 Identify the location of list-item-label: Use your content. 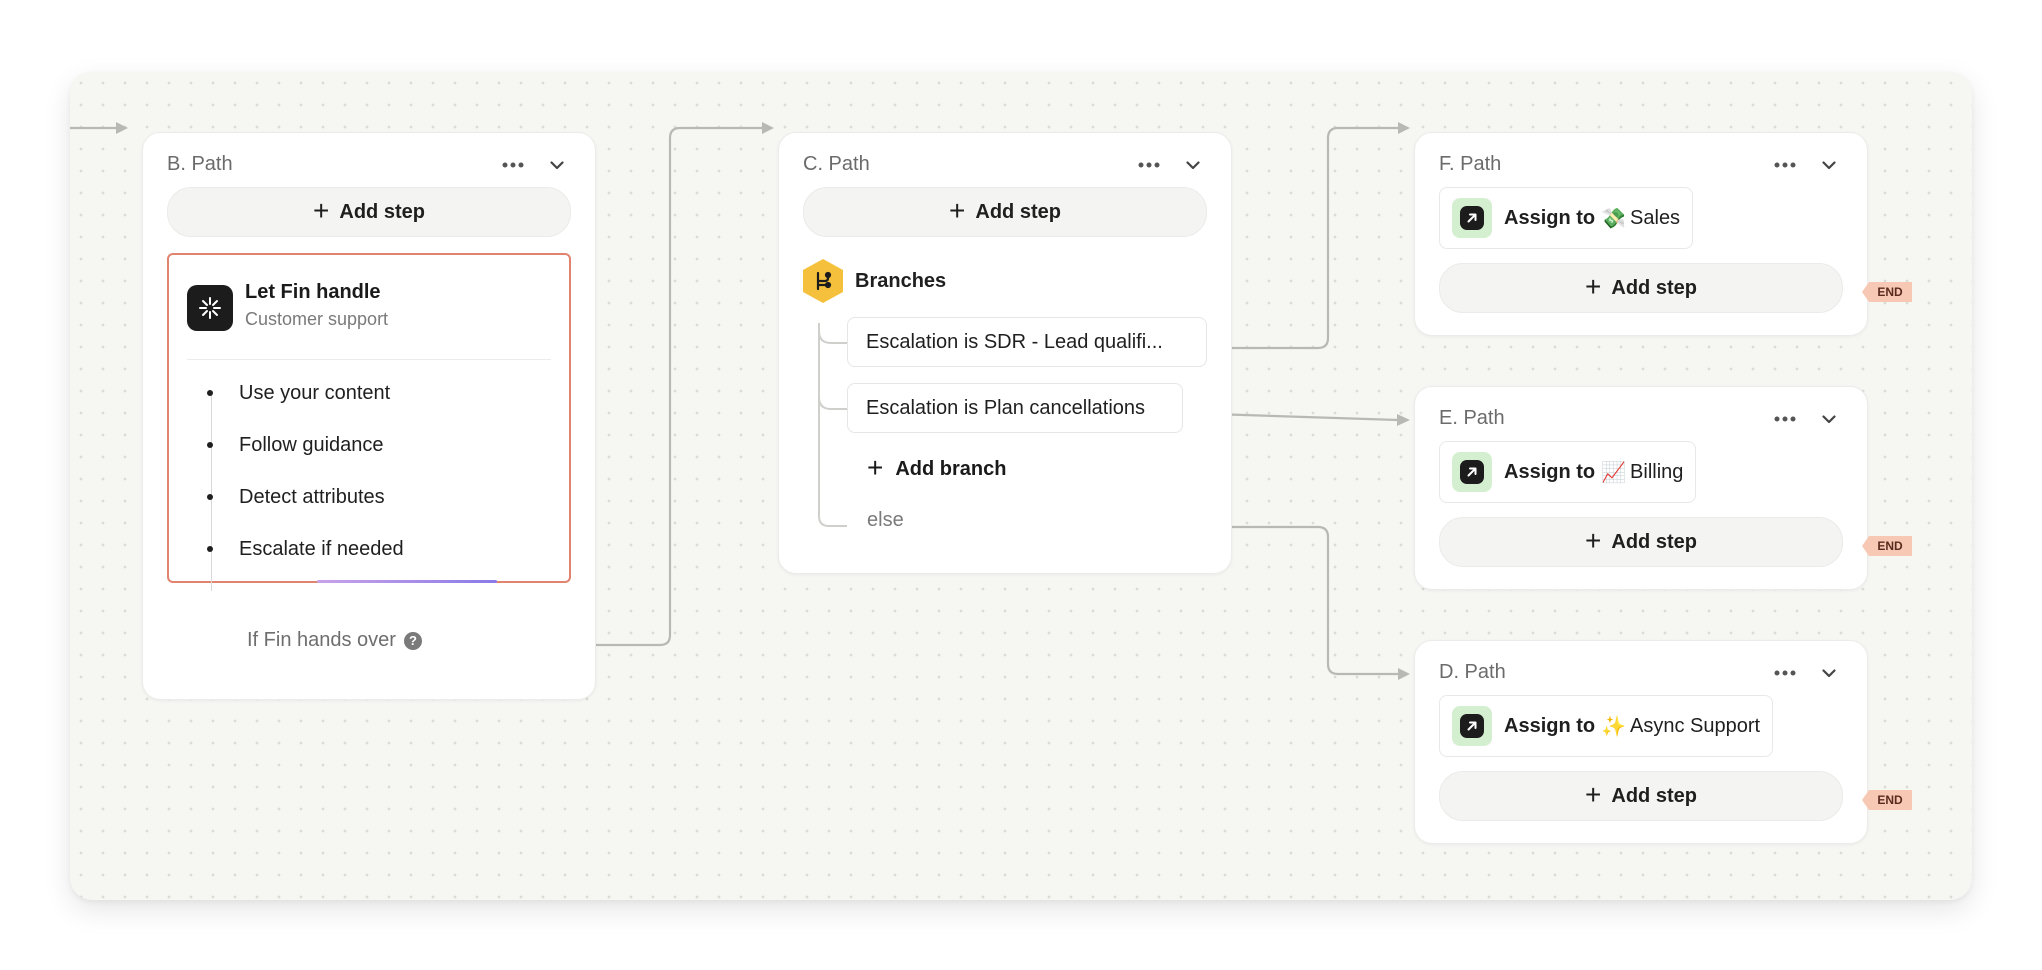
(315, 392).